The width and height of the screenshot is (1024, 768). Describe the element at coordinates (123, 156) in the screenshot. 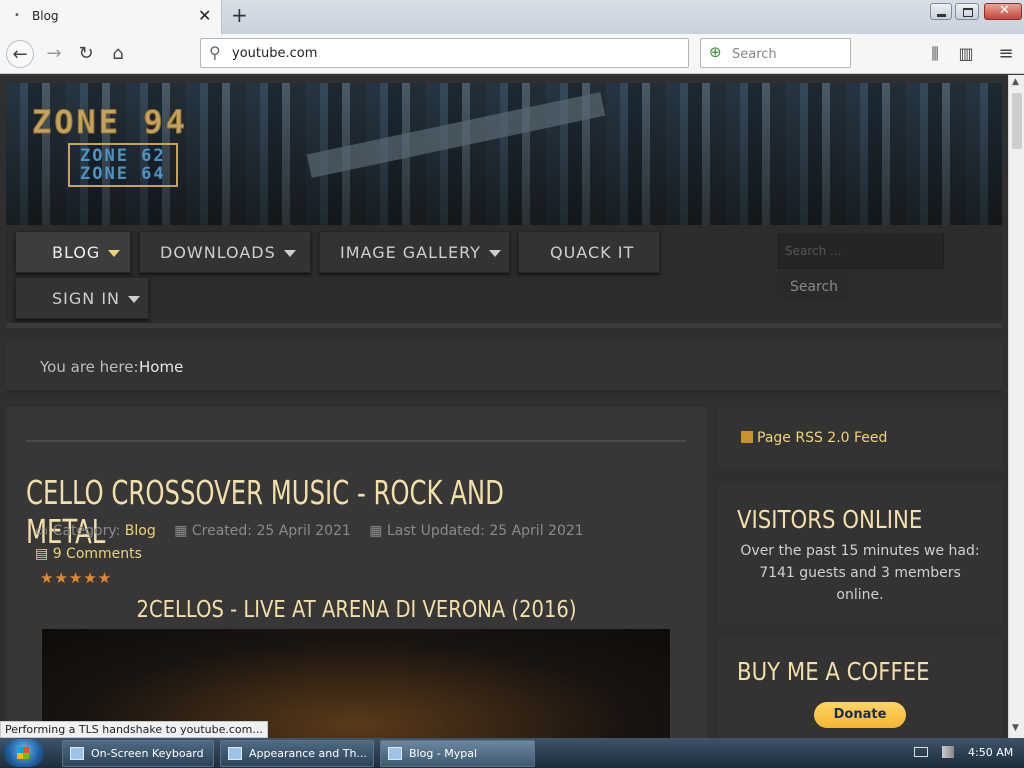

I see `logo-sub-line-1: ZONE 62` at that location.